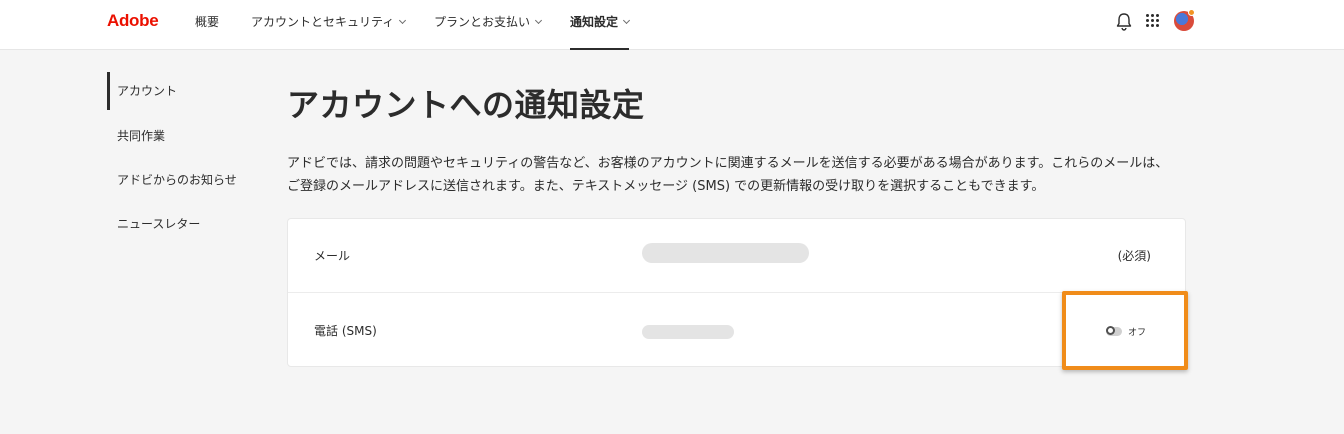 The height and width of the screenshot is (434, 1344). Describe the element at coordinates (1134, 256) in the screenshot. I see `required-badge: (必須)` at that location.